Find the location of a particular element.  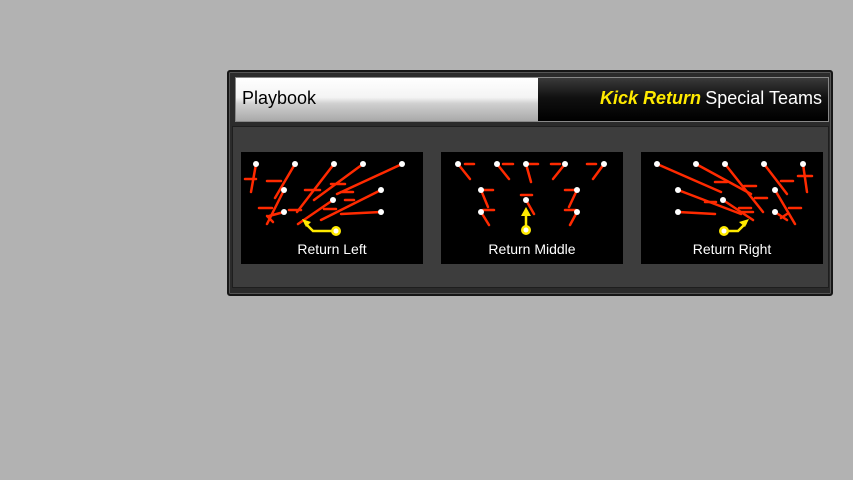

play-card-return-middle: Return Middle is located at coordinates (532, 208).